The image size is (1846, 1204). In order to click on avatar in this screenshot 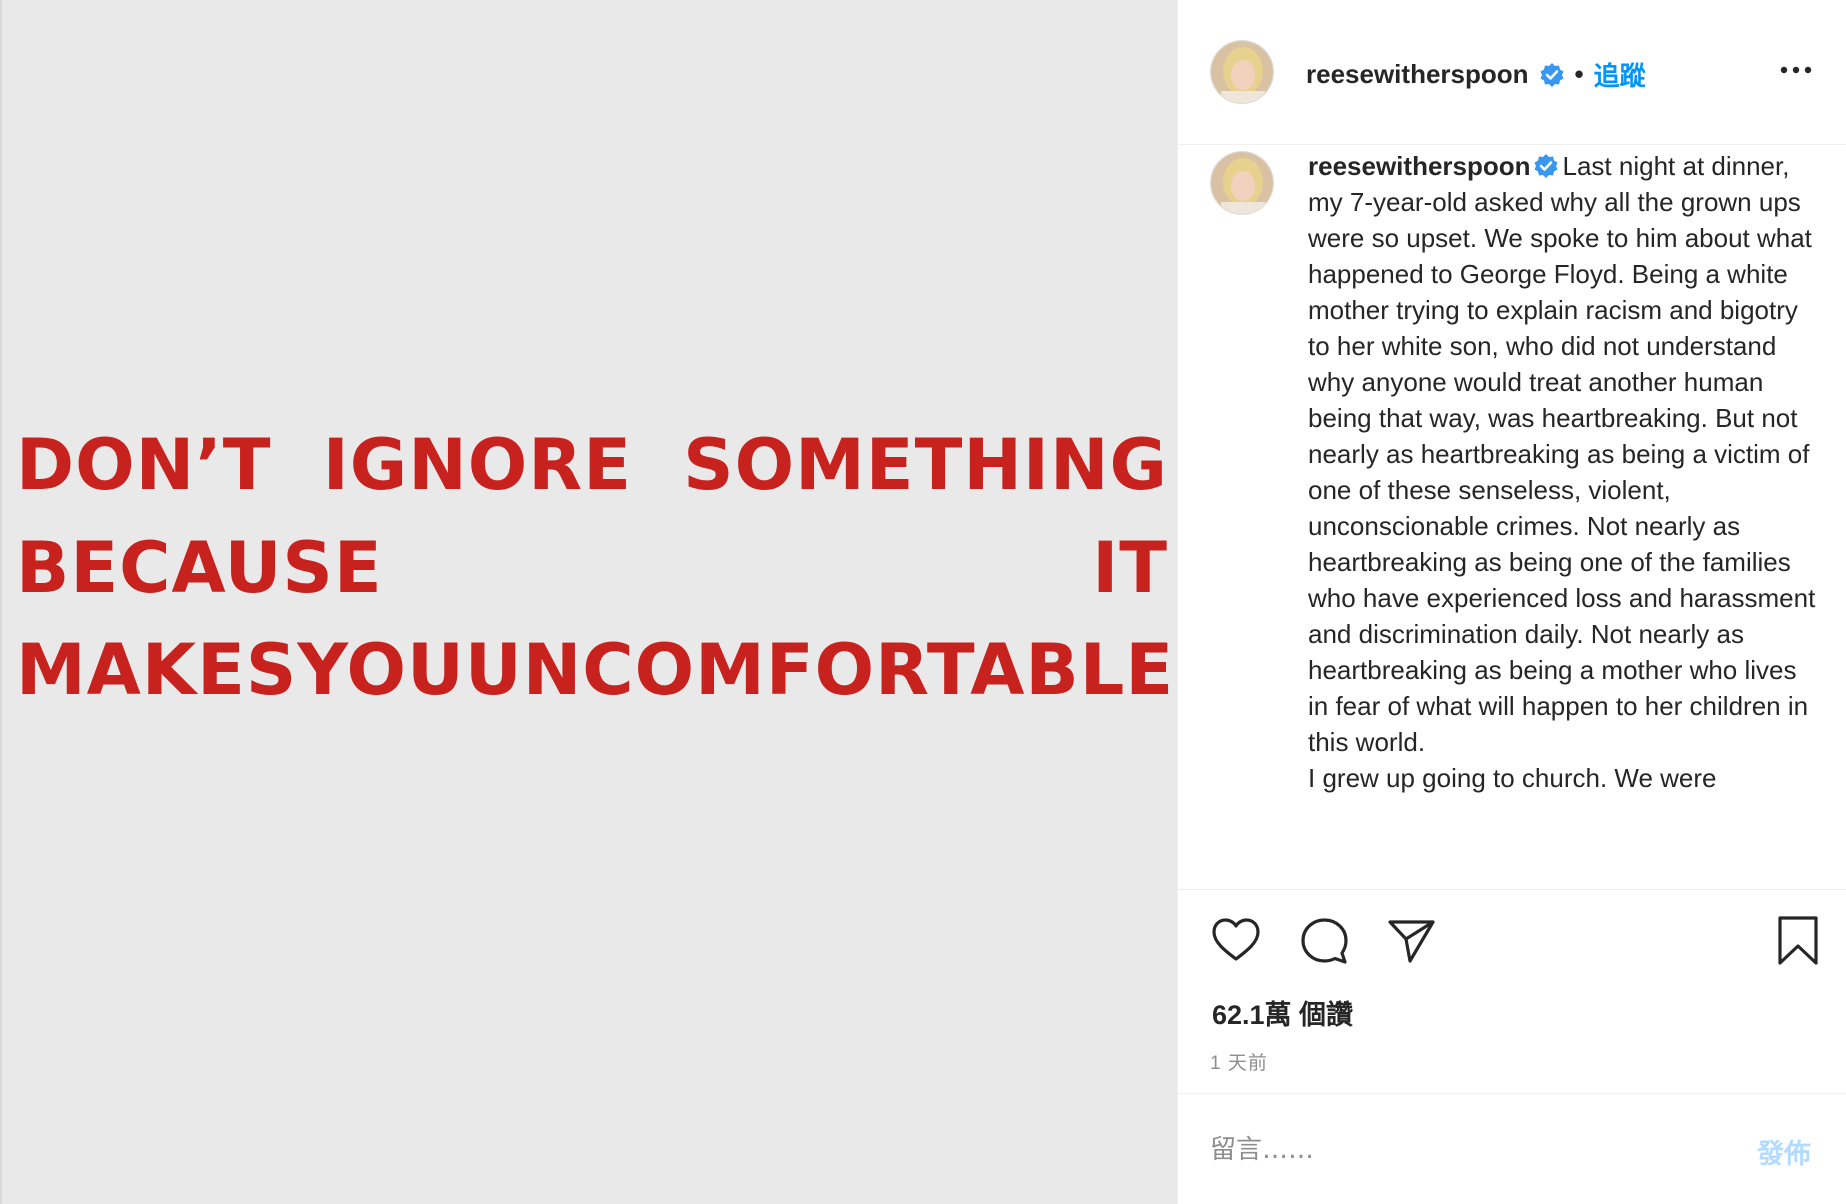, I will do `click(1242, 72)`.